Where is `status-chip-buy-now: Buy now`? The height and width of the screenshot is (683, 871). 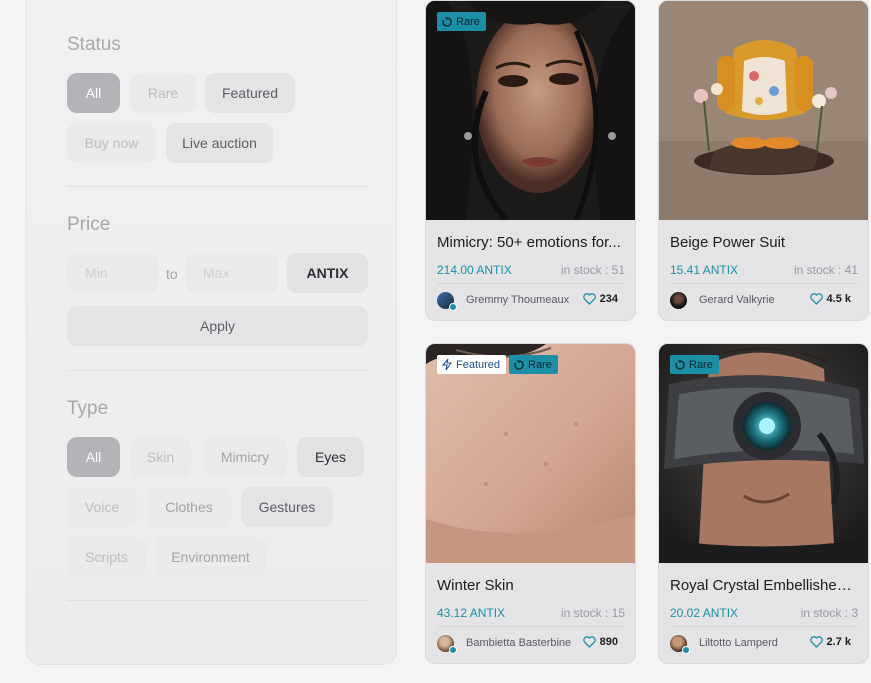 status-chip-buy-now: Buy now is located at coordinates (111, 143).